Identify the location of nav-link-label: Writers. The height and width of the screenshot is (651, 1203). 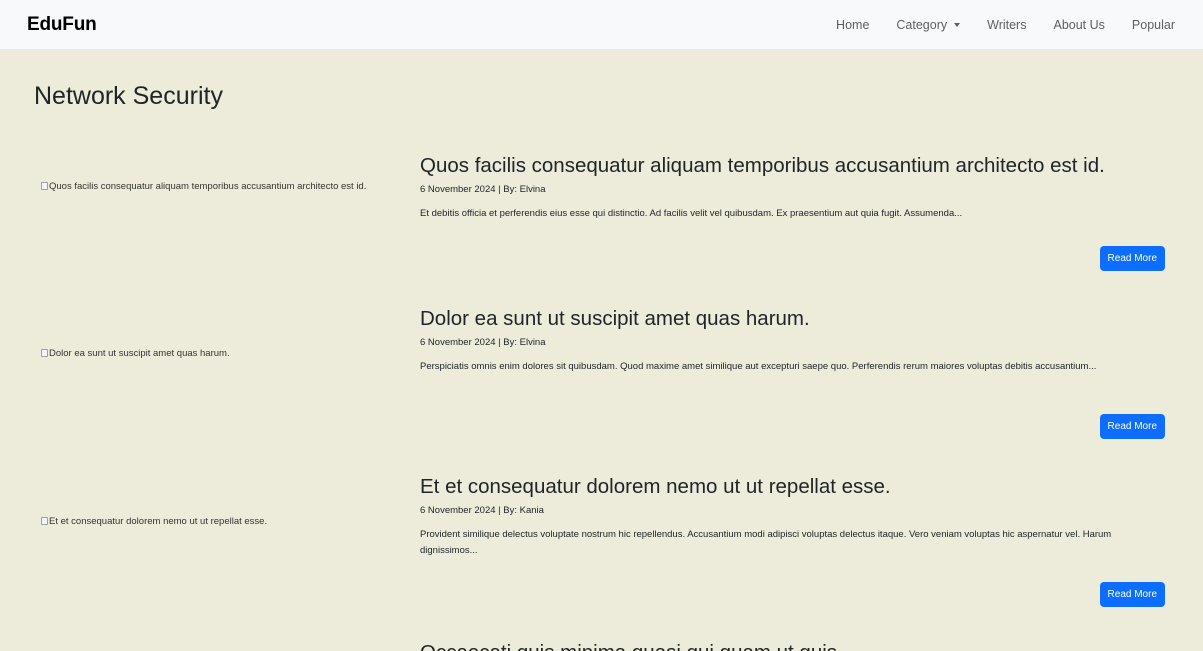
(1007, 24).